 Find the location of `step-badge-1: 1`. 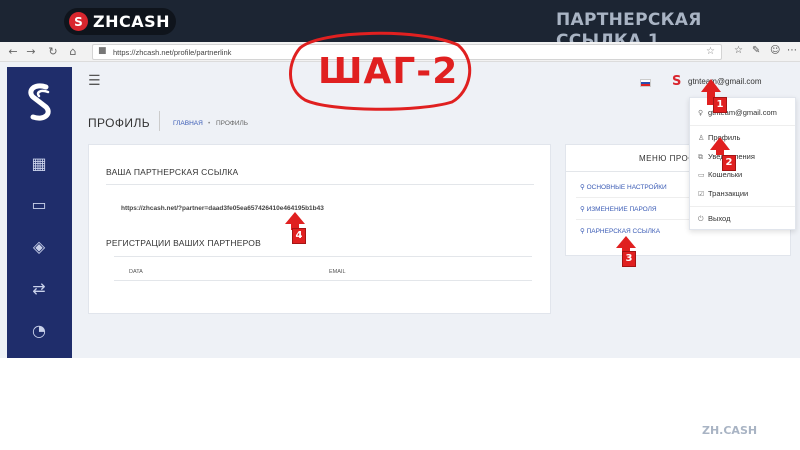

step-badge-1: 1 is located at coordinates (720, 105).